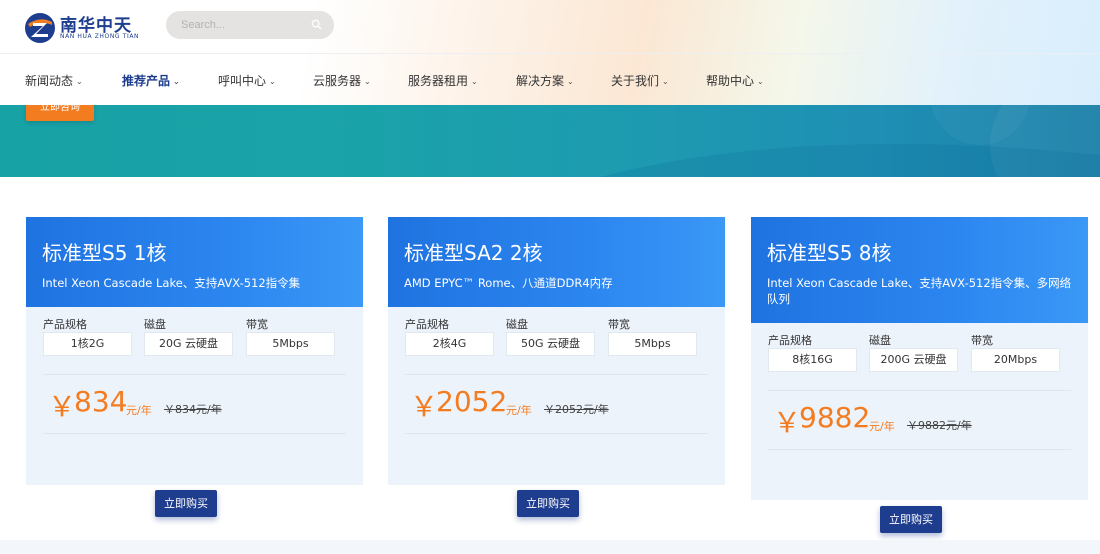  I want to click on nav-label: 呼叫中心, so click(242, 81).